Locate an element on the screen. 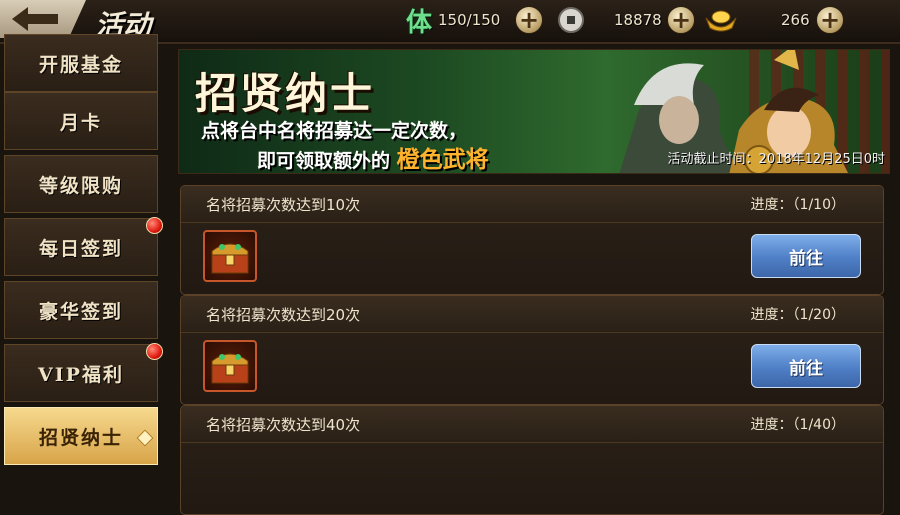 The height and width of the screenshot is (515, 900). add-gold-button: + is located at coordinates (830, 20).